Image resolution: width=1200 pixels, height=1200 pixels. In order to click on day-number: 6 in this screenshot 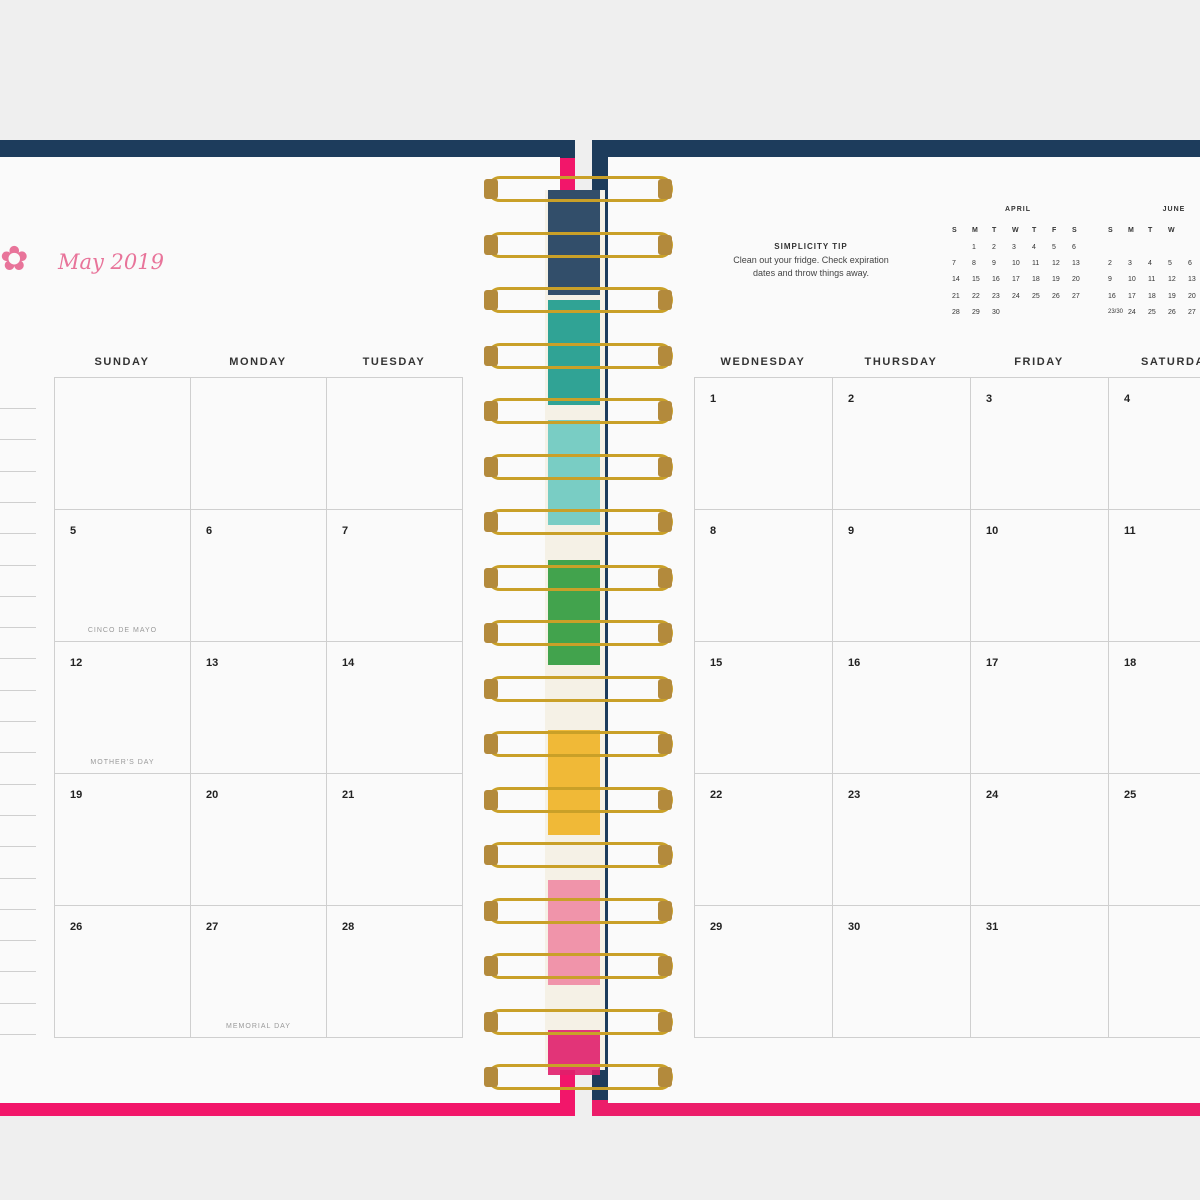, I will do `click(209, 531)`.